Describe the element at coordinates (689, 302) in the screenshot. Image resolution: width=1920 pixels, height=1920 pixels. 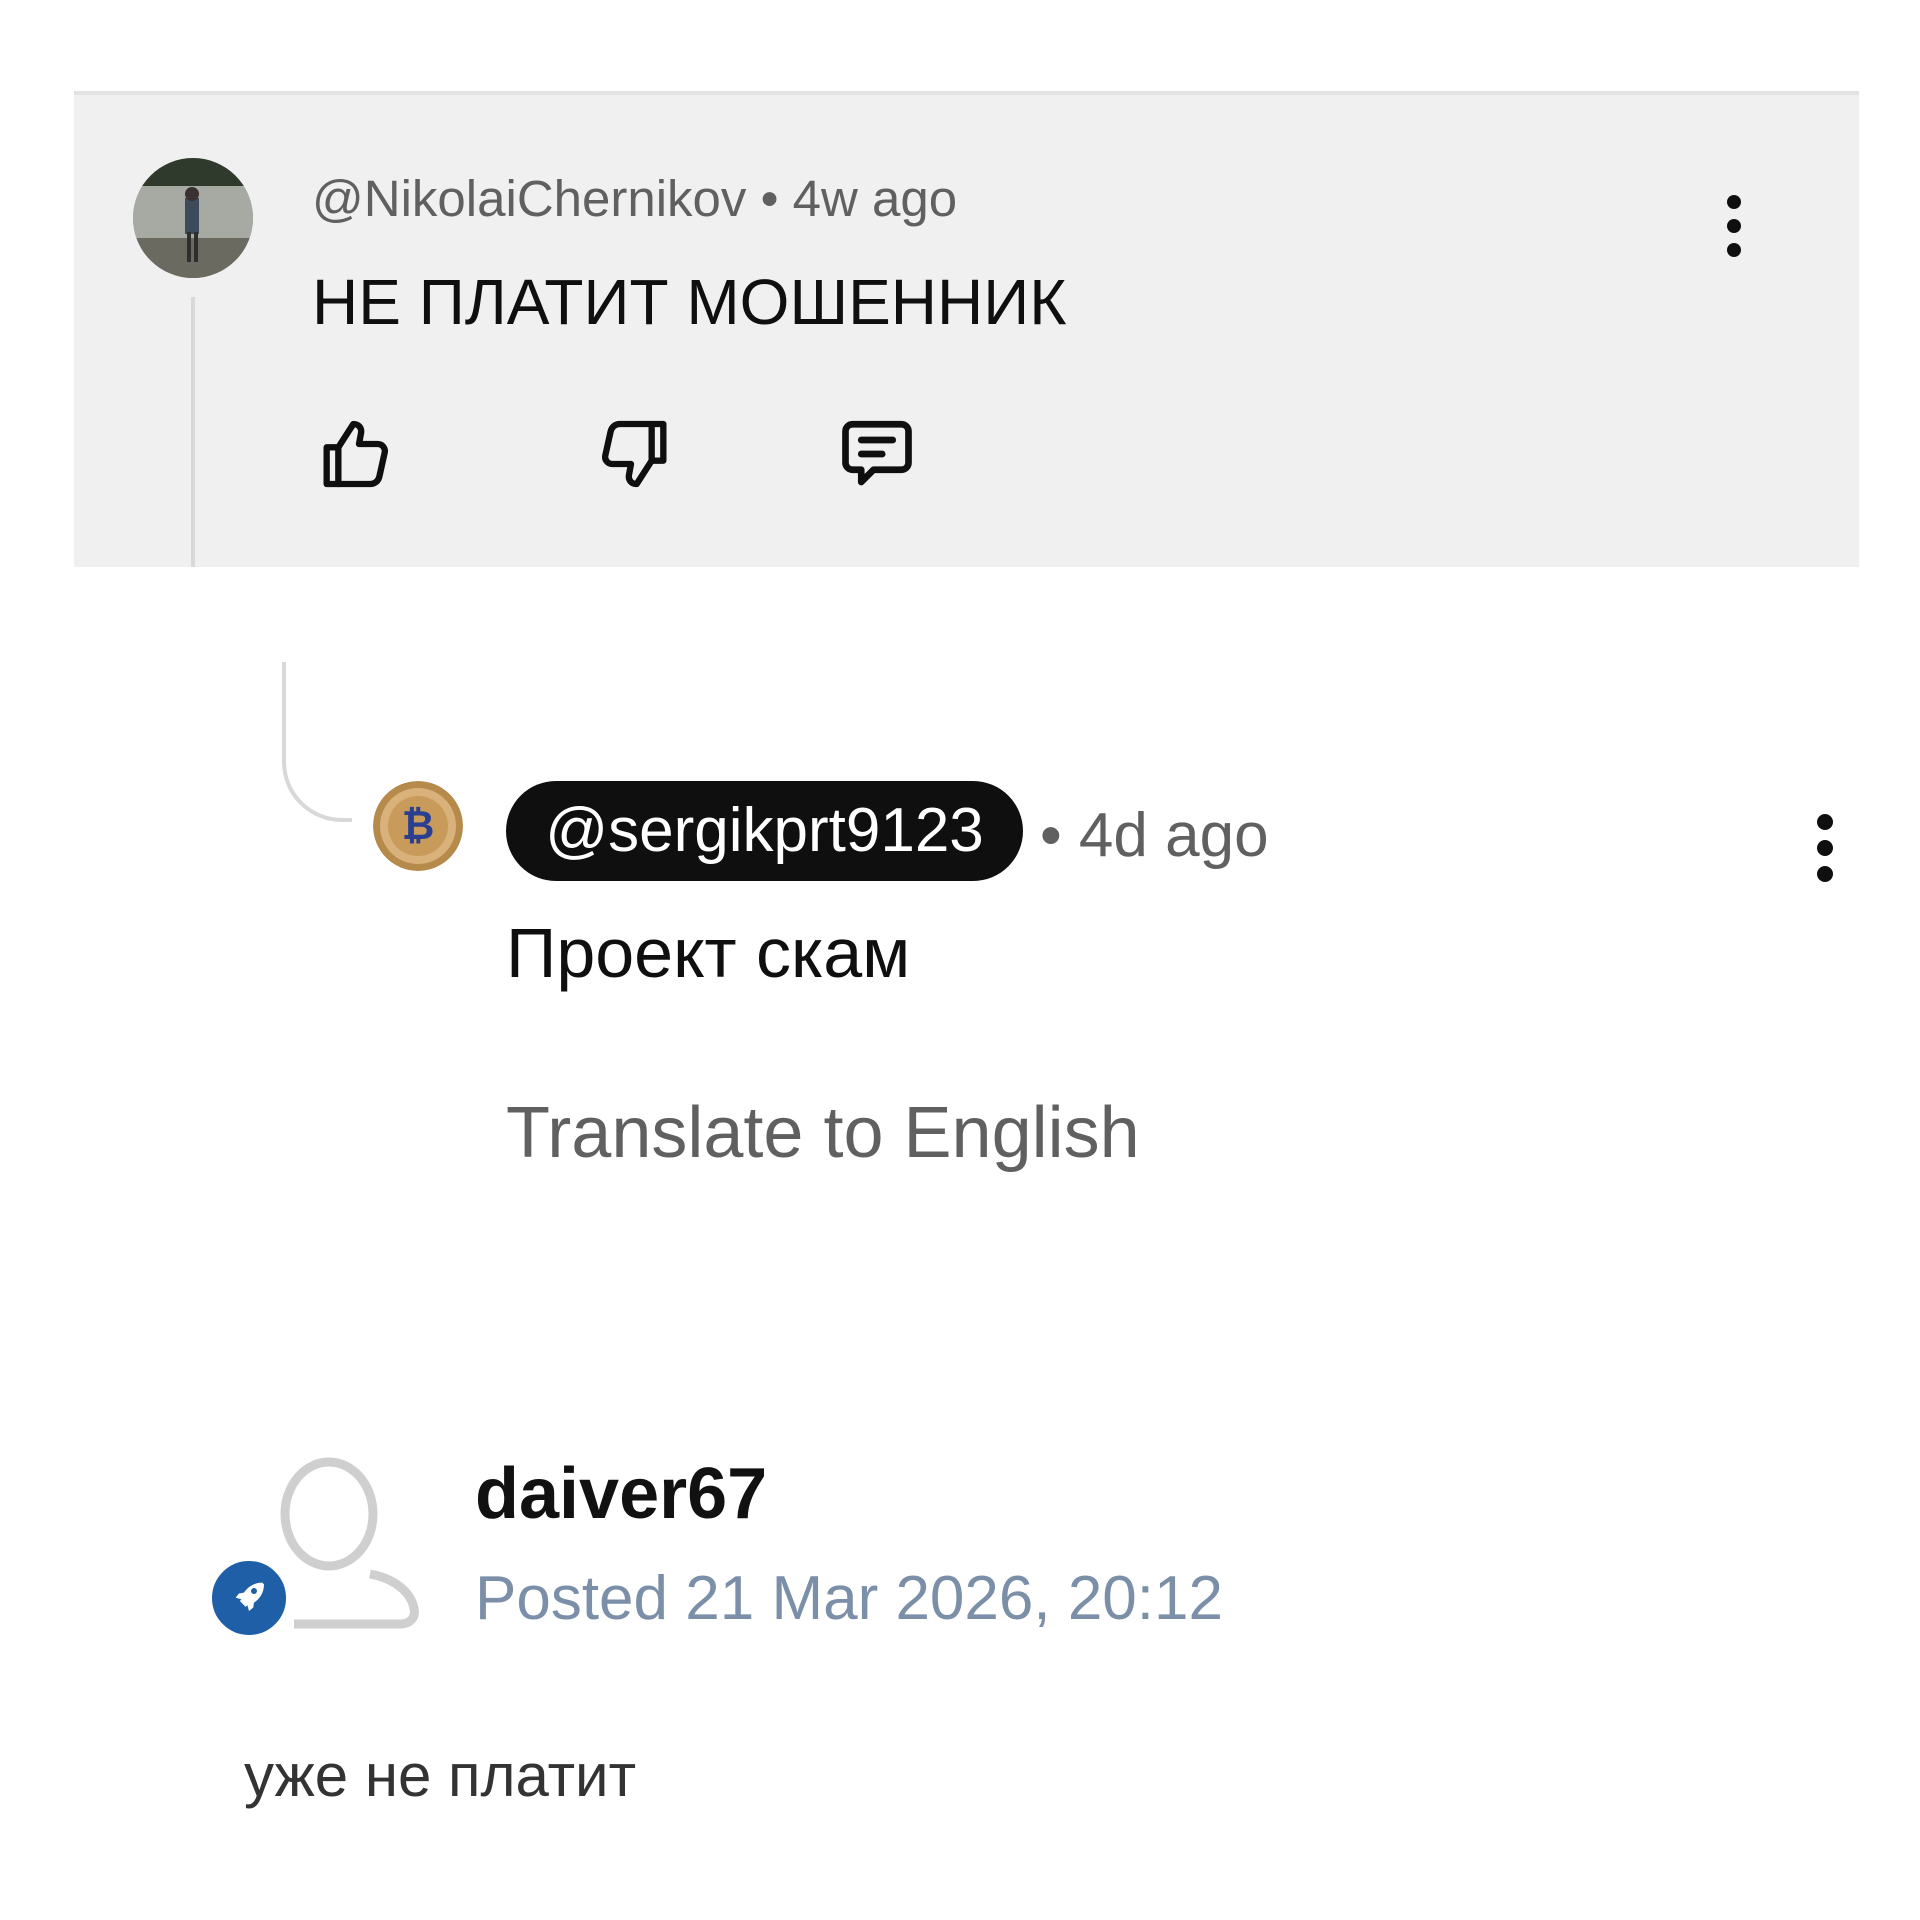
I see `comment-text: НЕ ПЛАТИТ МОШЕННИК` at that location.